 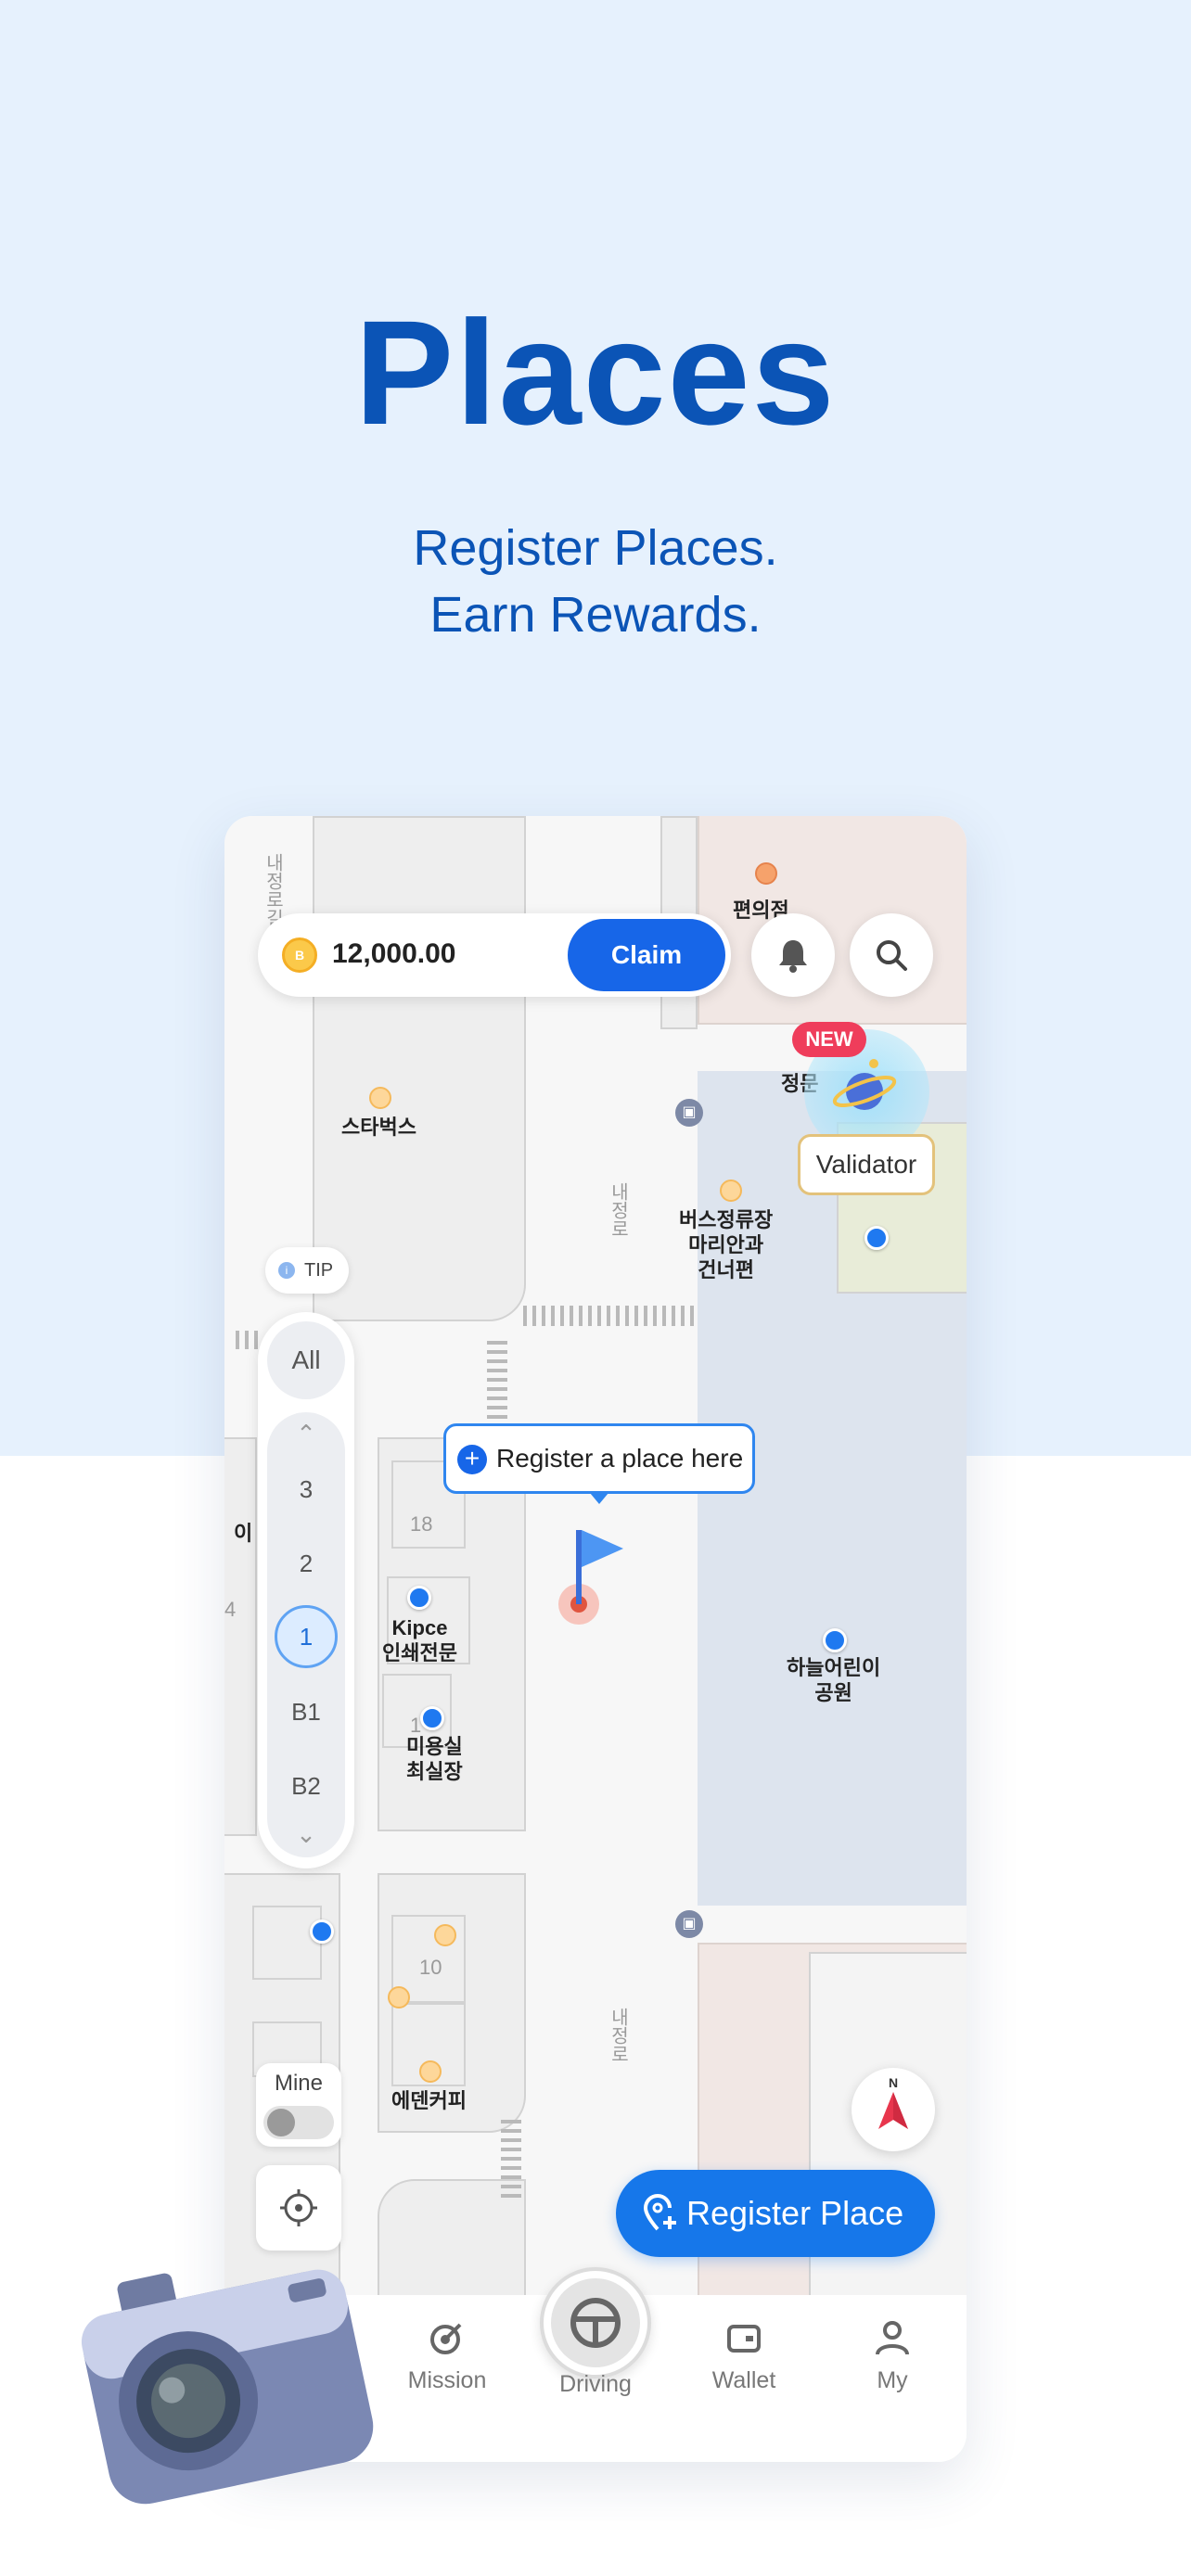 What do you see at coordinates (434, 1772) in the screenshot?
I see `poi-label-line: 최실장` at bounding box center [434, 1772].